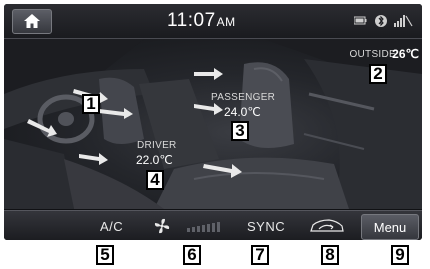 The height and width of the screenshot is (269, 430). I want to click on clock: 11:07AM, so click(201, 21).